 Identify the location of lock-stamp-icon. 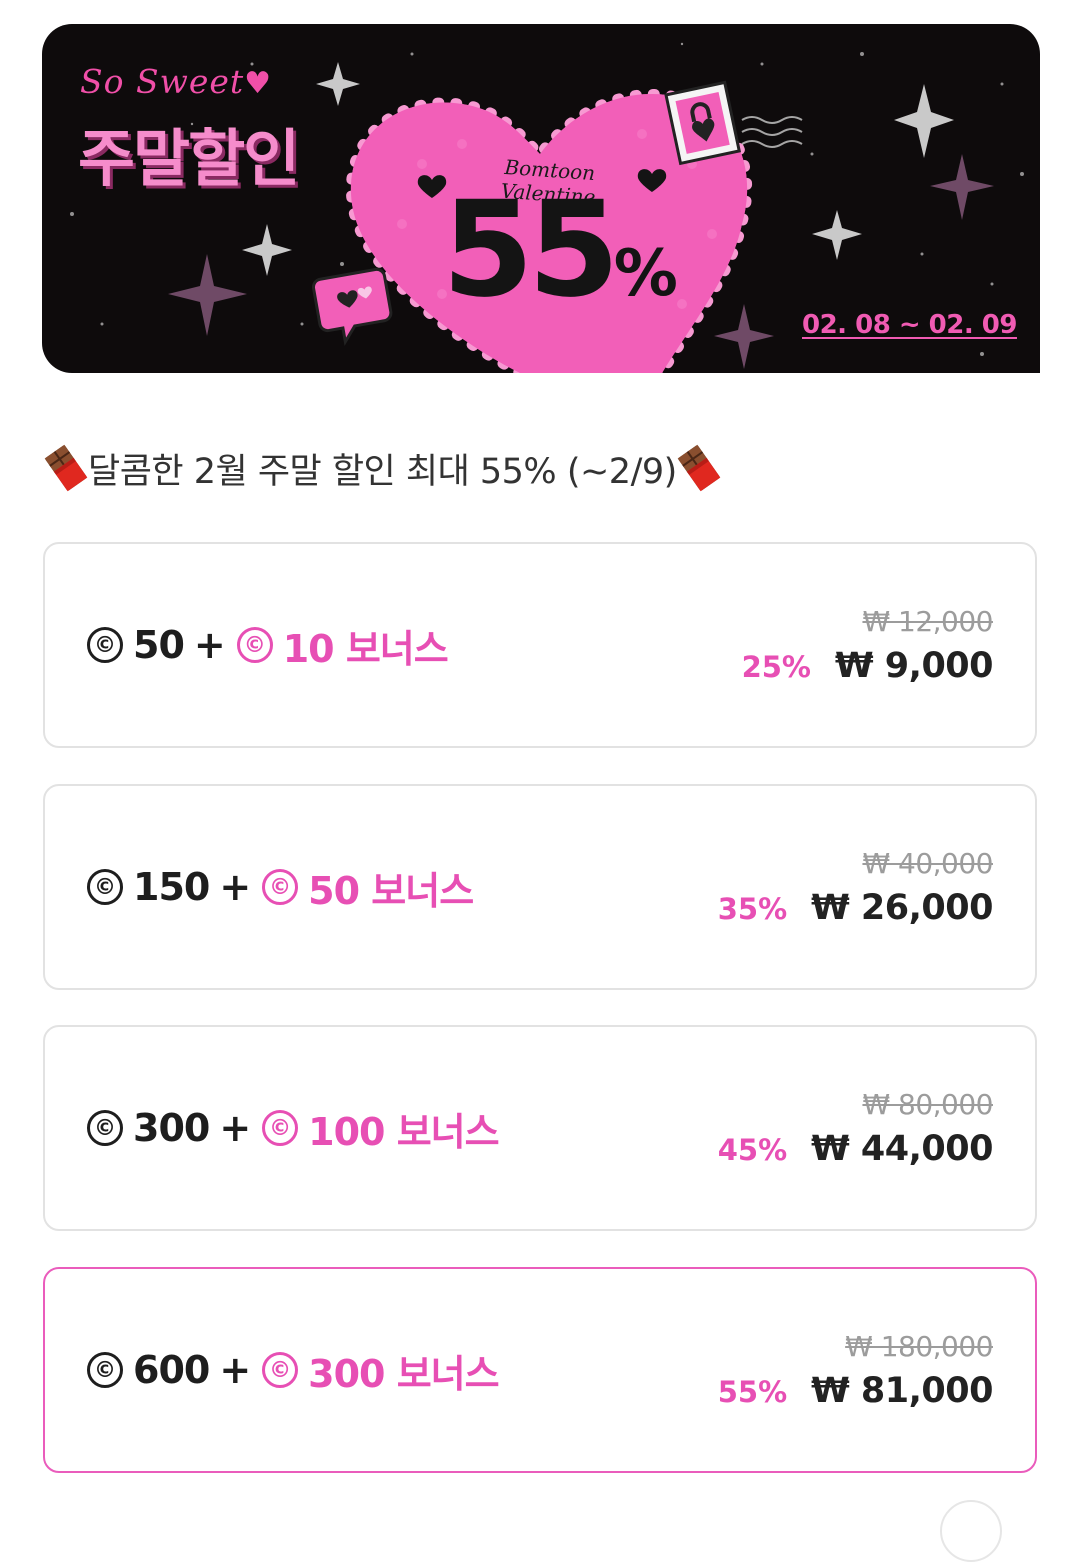
(703, 123).